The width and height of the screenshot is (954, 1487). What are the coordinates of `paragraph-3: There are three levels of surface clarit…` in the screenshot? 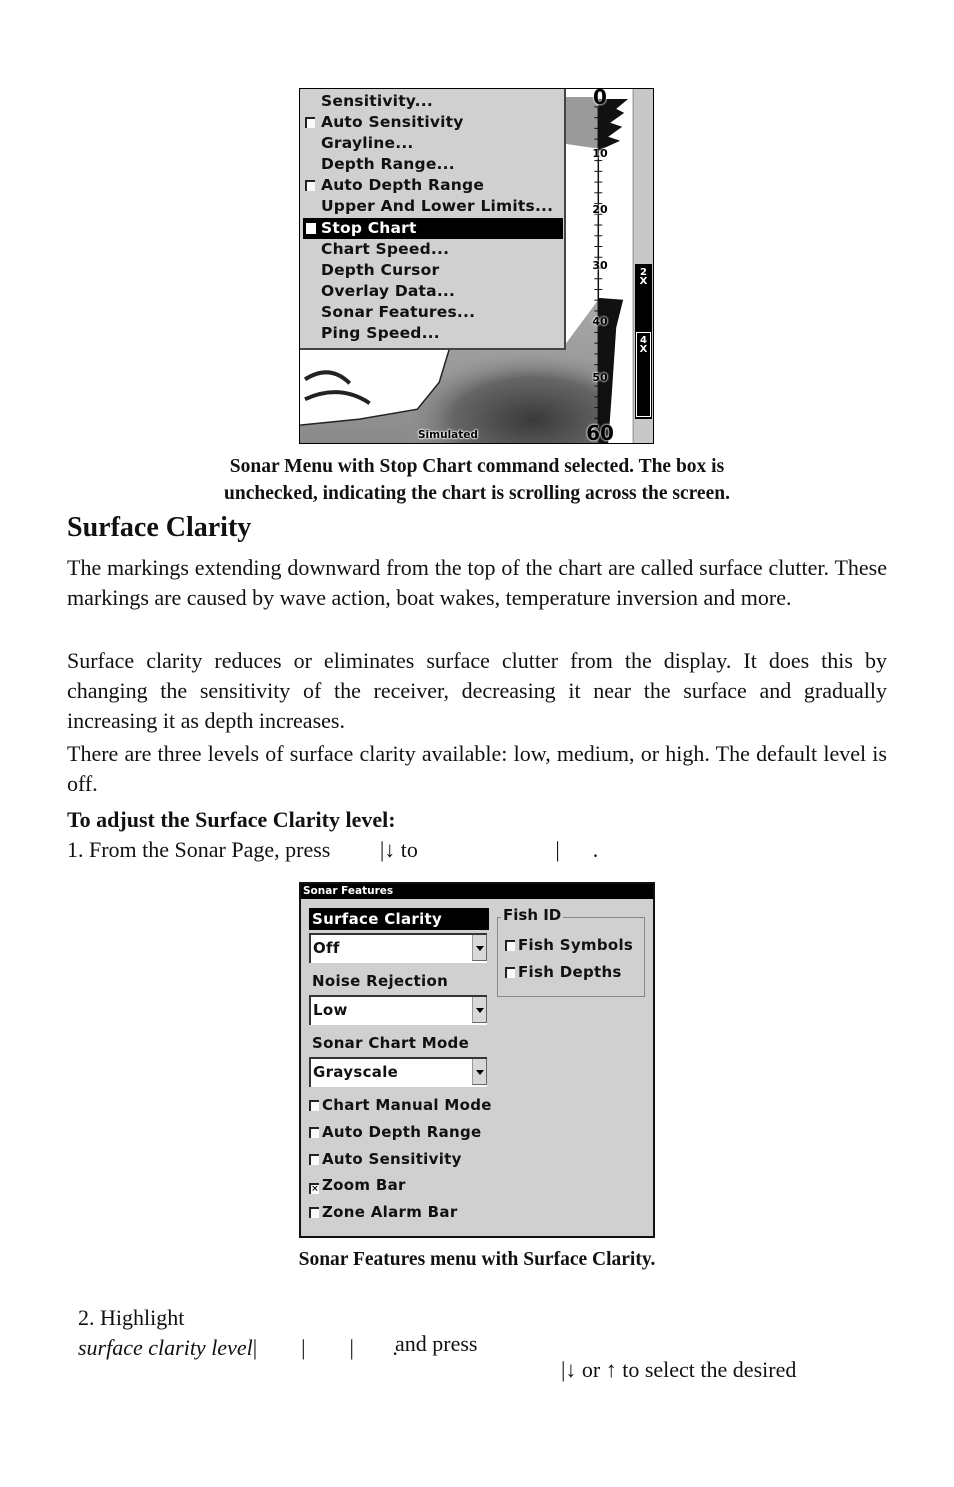 It's located at (477, 768).